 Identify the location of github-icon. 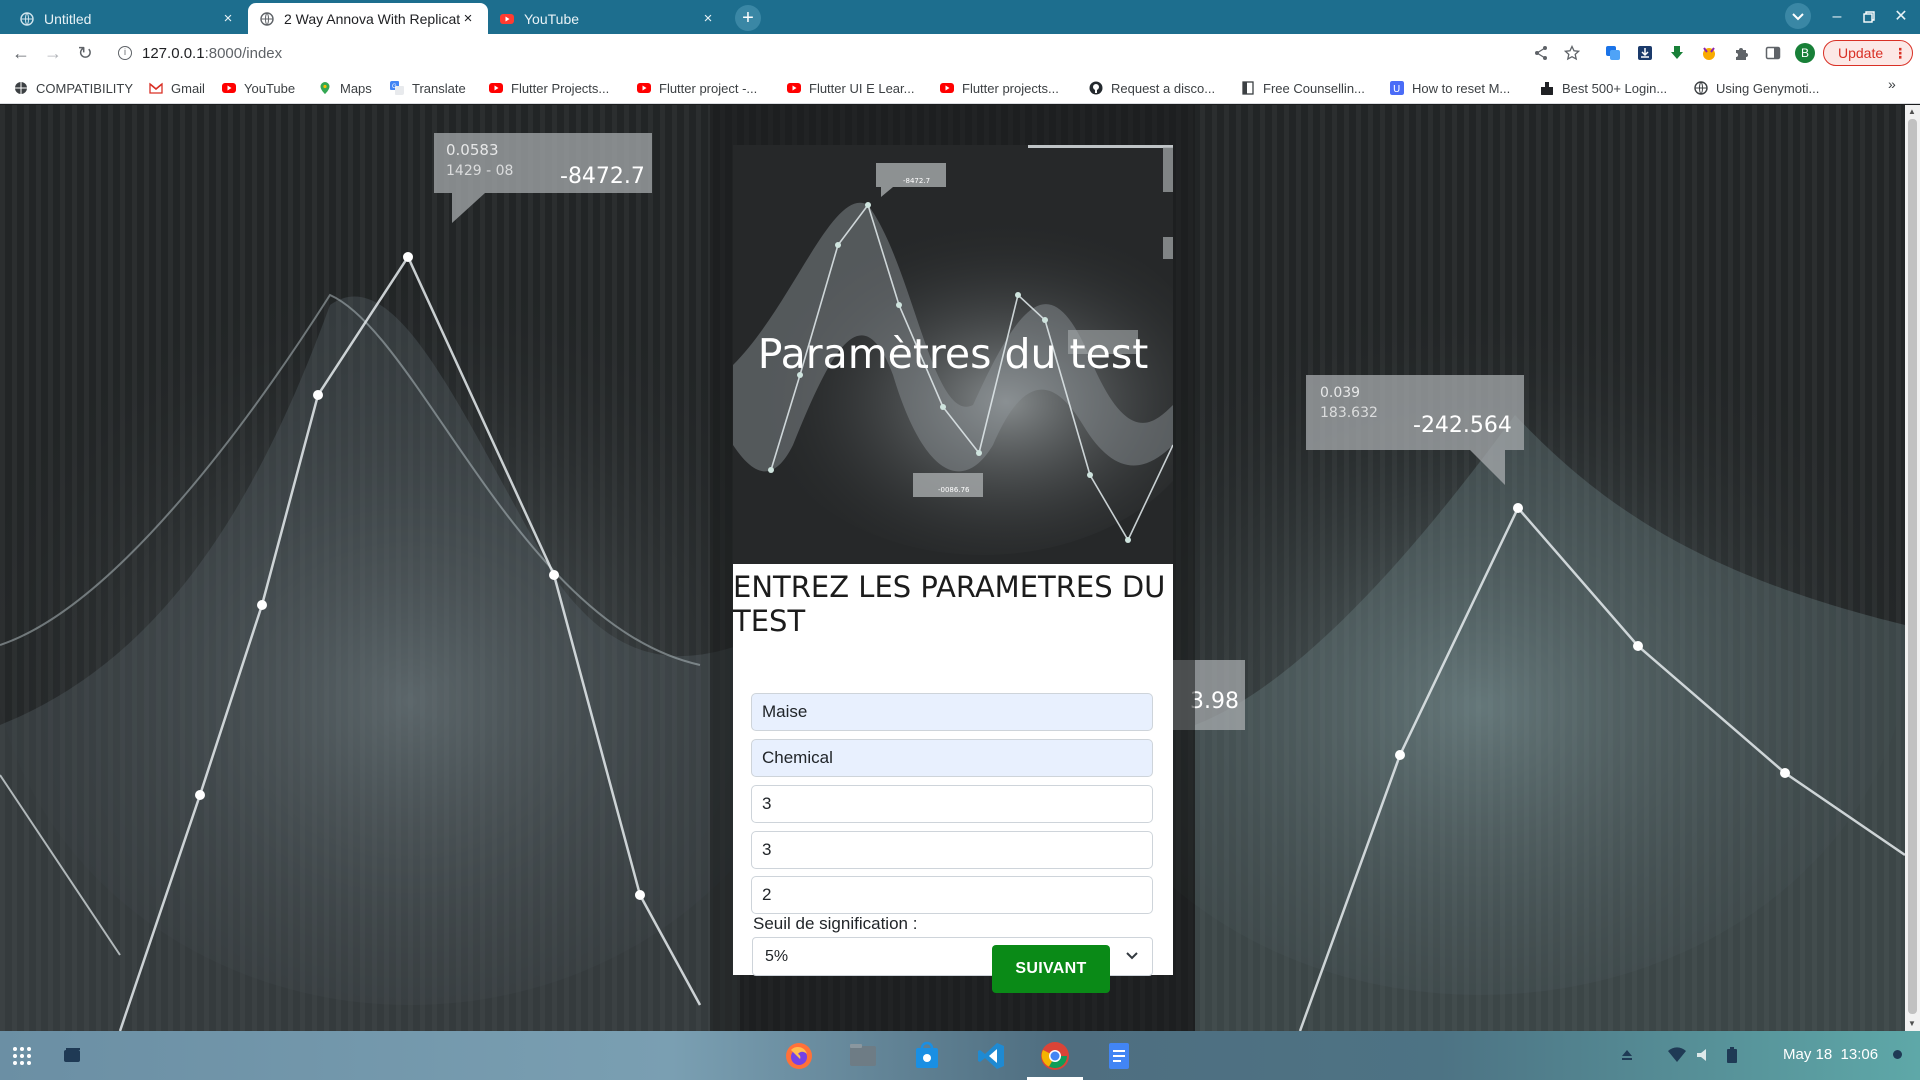
(1096, 88).